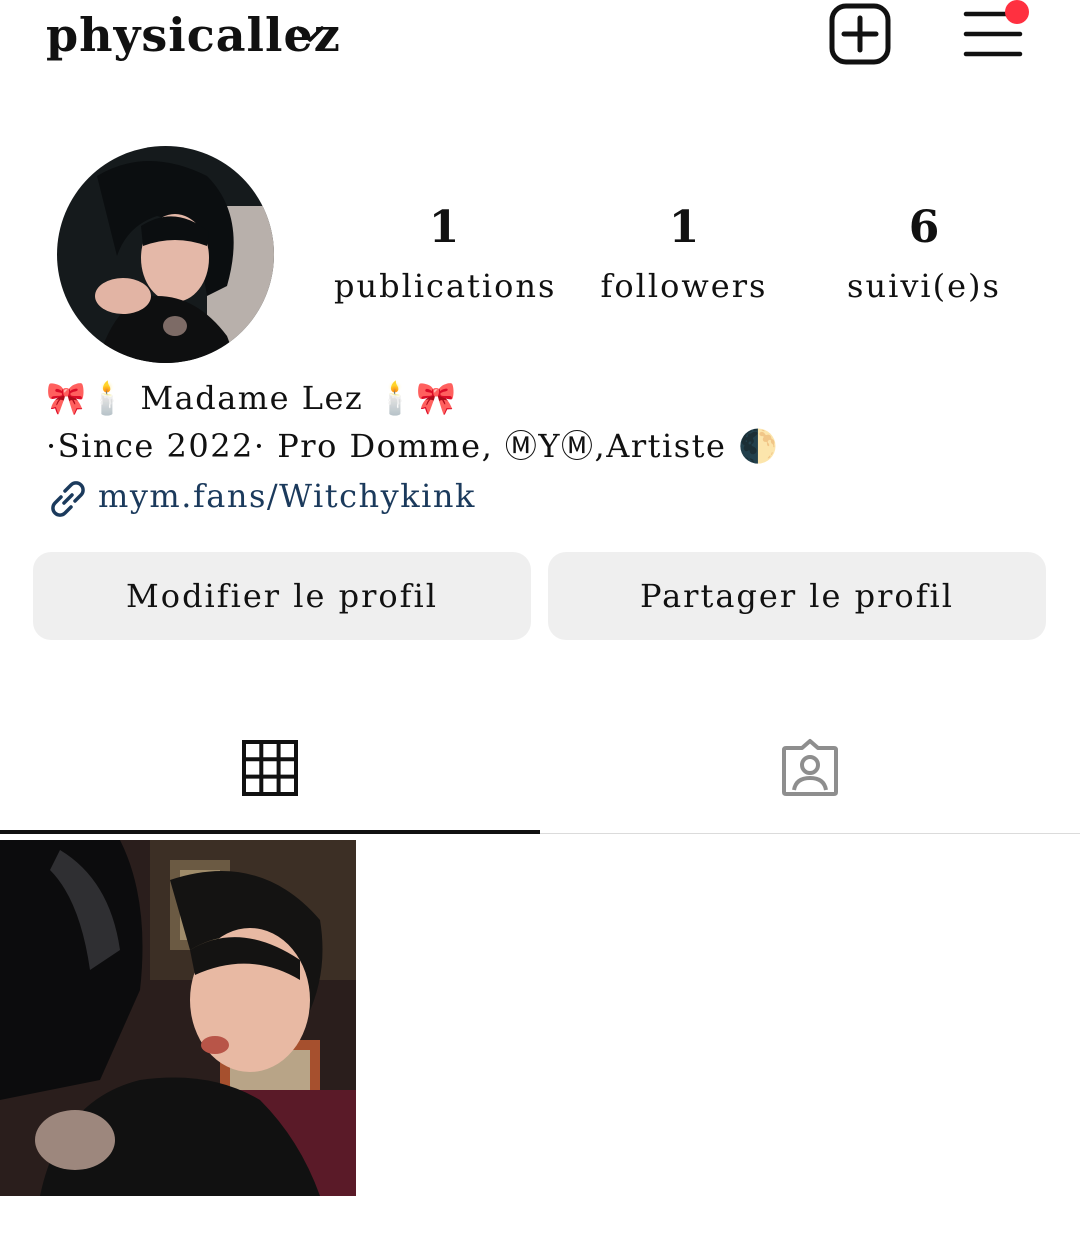  What do you see at coordinates (924, 258) in the screenshot?
I see `stat-following: 6 suivi(e)s` at bounding box center [924, 258].